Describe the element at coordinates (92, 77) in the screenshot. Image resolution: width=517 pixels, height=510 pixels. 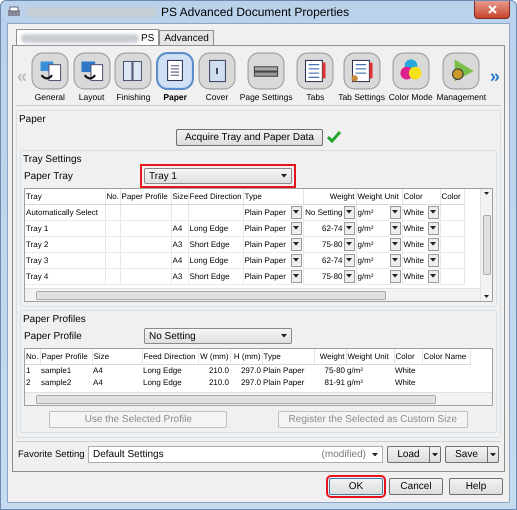
I see `category-tab: Layout` at that location.